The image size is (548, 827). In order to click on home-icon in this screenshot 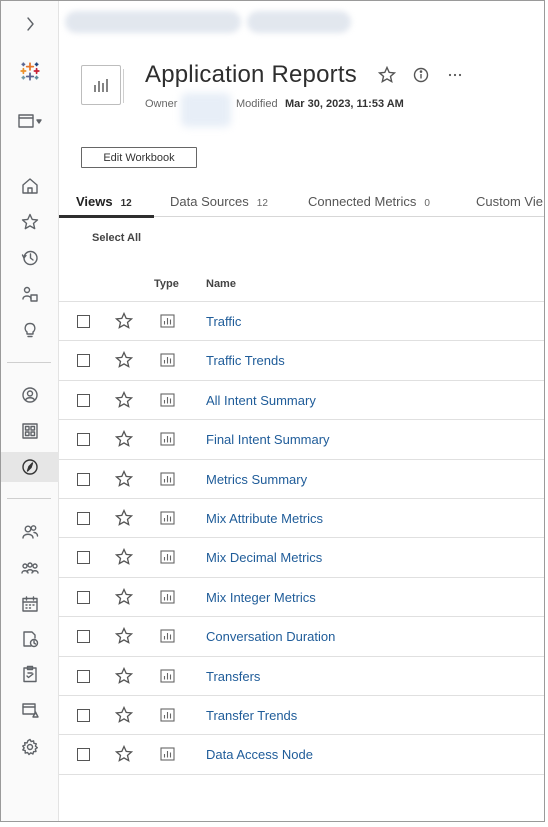, I will do `click(30, 186)`.